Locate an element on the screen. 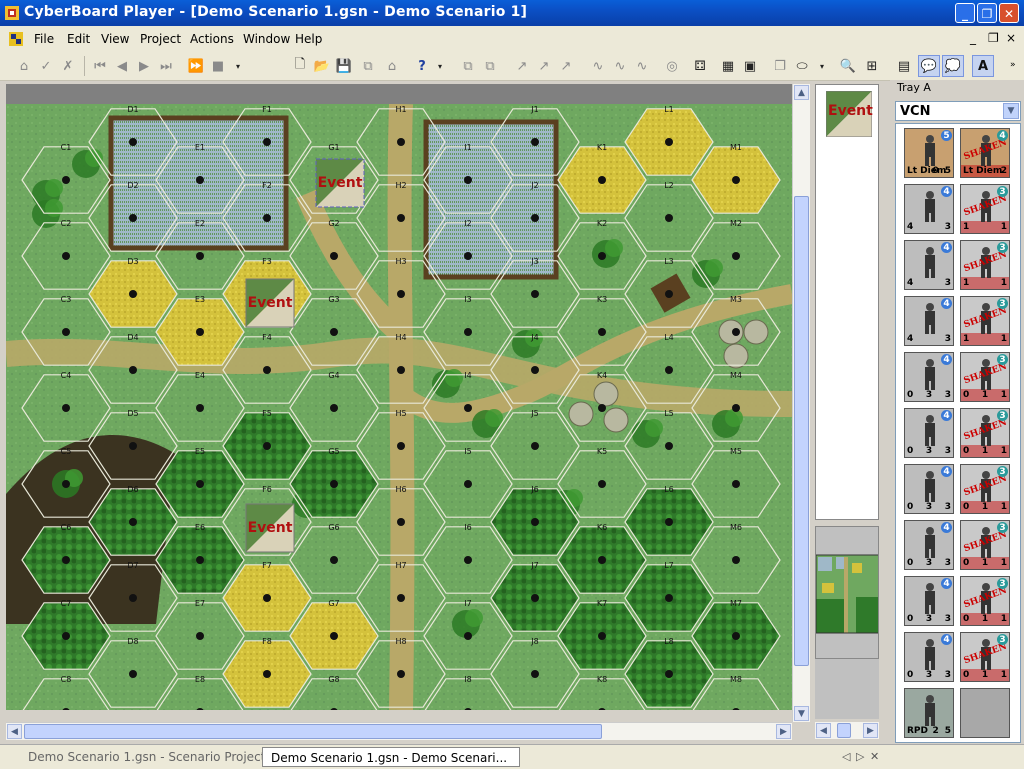  soldier-icon is located at coordinates (930, 262).